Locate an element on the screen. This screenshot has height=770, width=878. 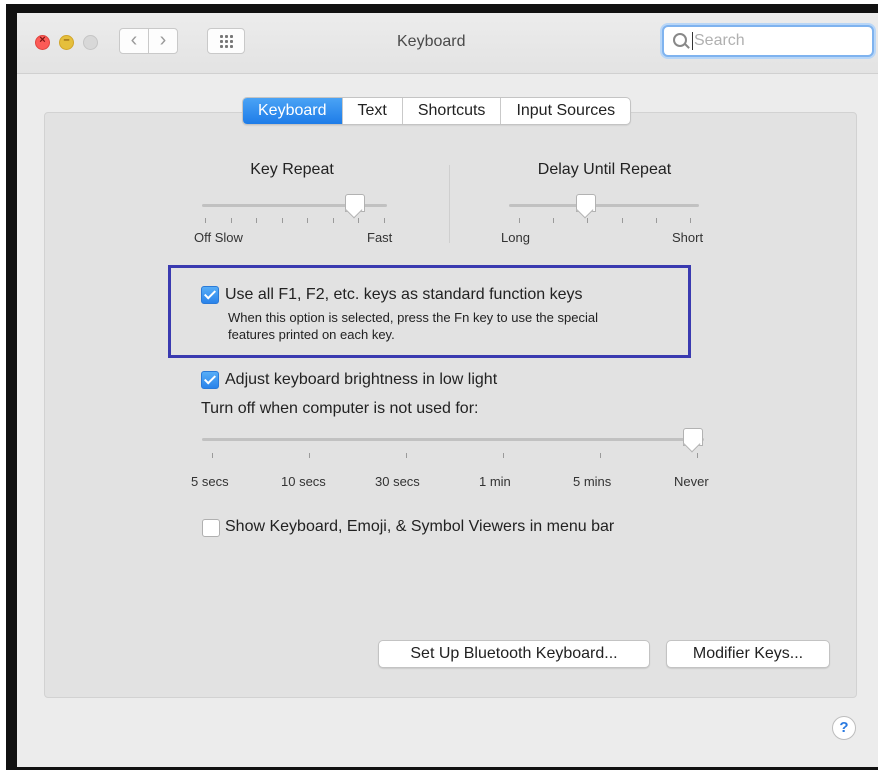
turn-off-slider-thumb is located at coordinates (693, 437).